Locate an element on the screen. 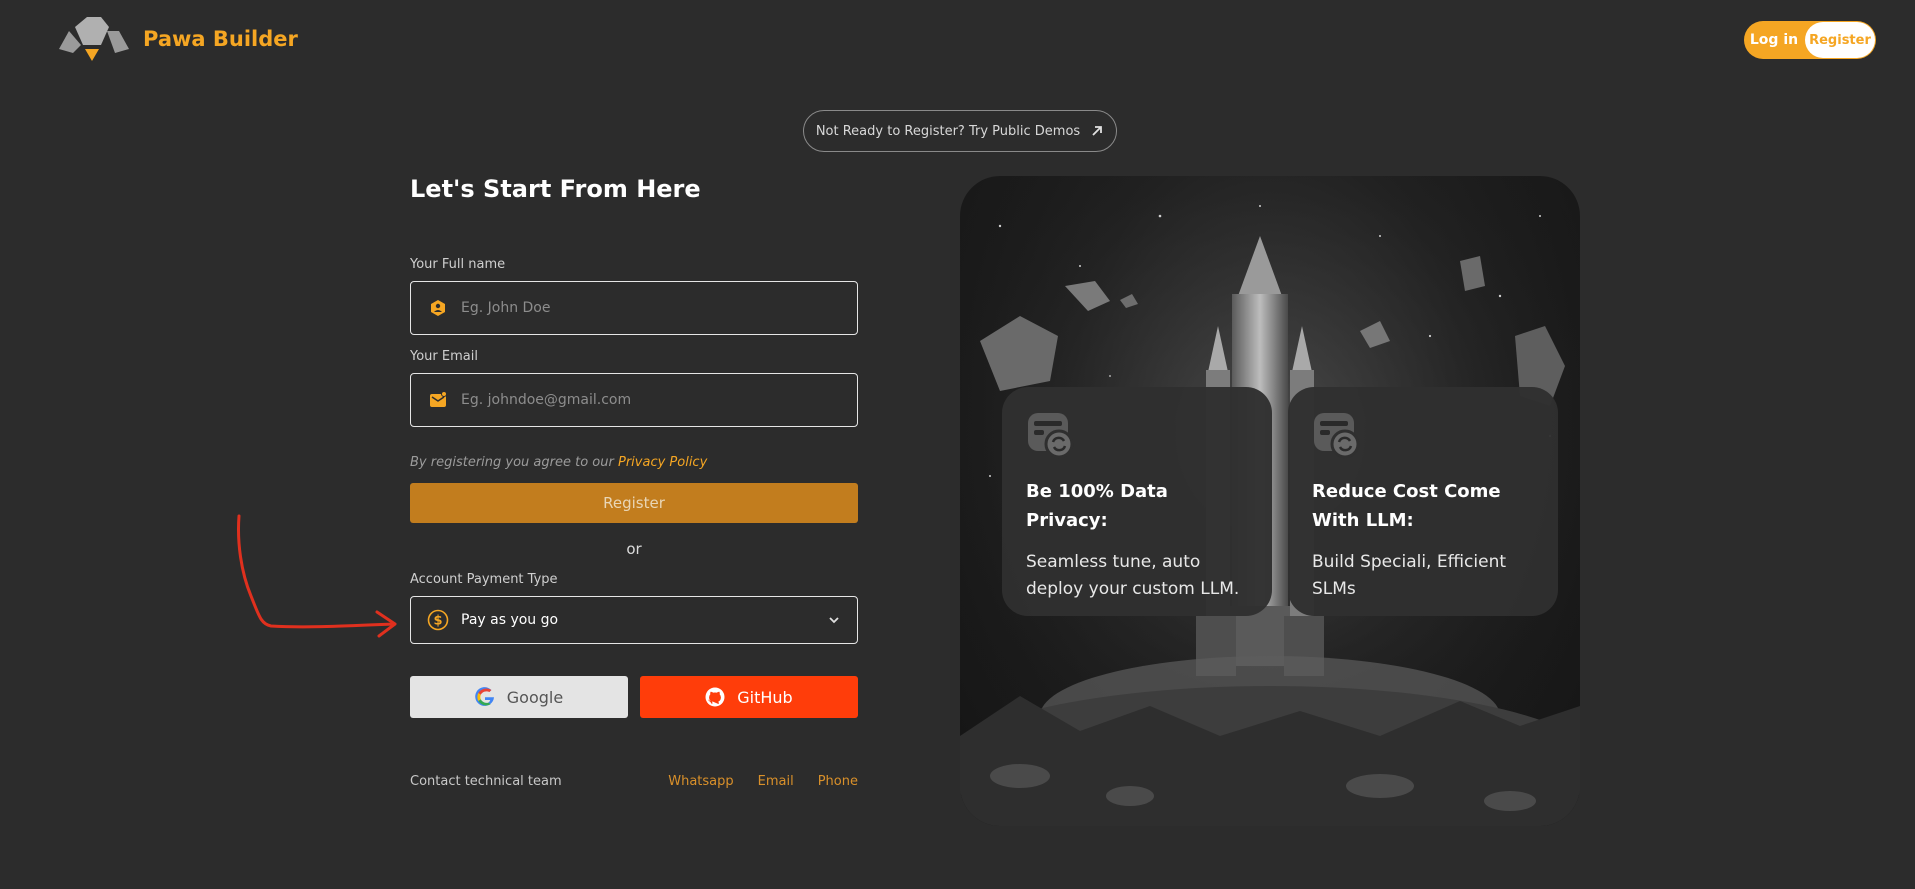 The height and width of the screenshot is (889, 1915). register-button: Register is located at coordinates (634, 503).